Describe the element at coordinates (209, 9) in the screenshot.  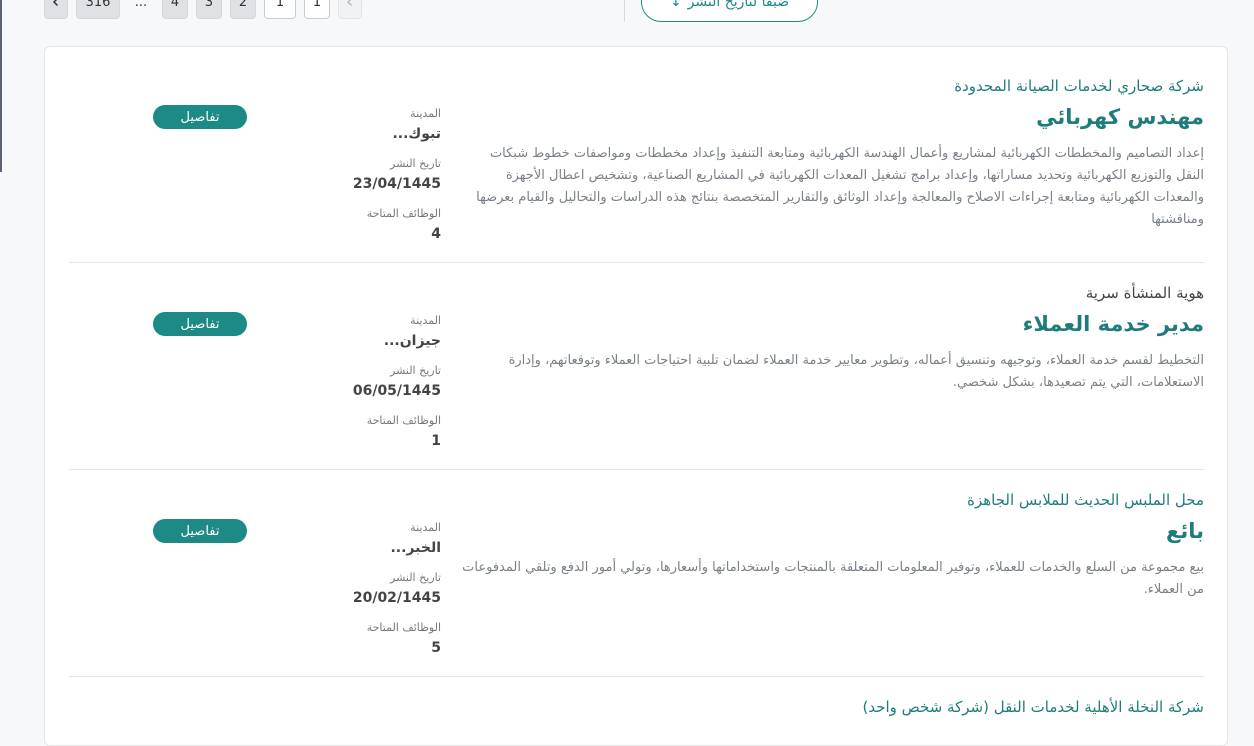
I see `page-3-button: 3` at that location.